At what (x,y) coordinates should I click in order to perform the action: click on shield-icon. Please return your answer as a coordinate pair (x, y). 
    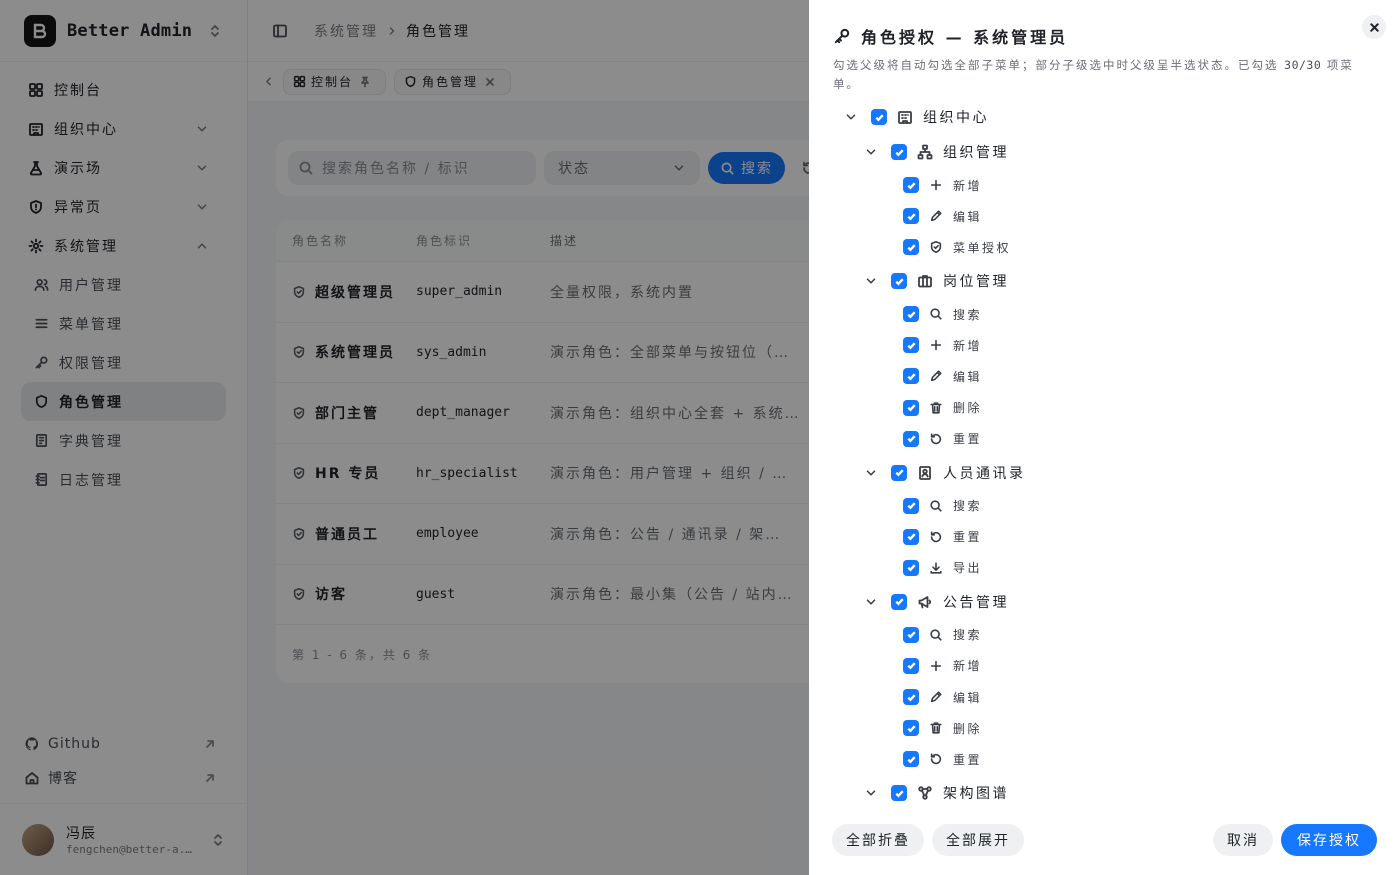
    Looking at the image, I should click on (936, 247).